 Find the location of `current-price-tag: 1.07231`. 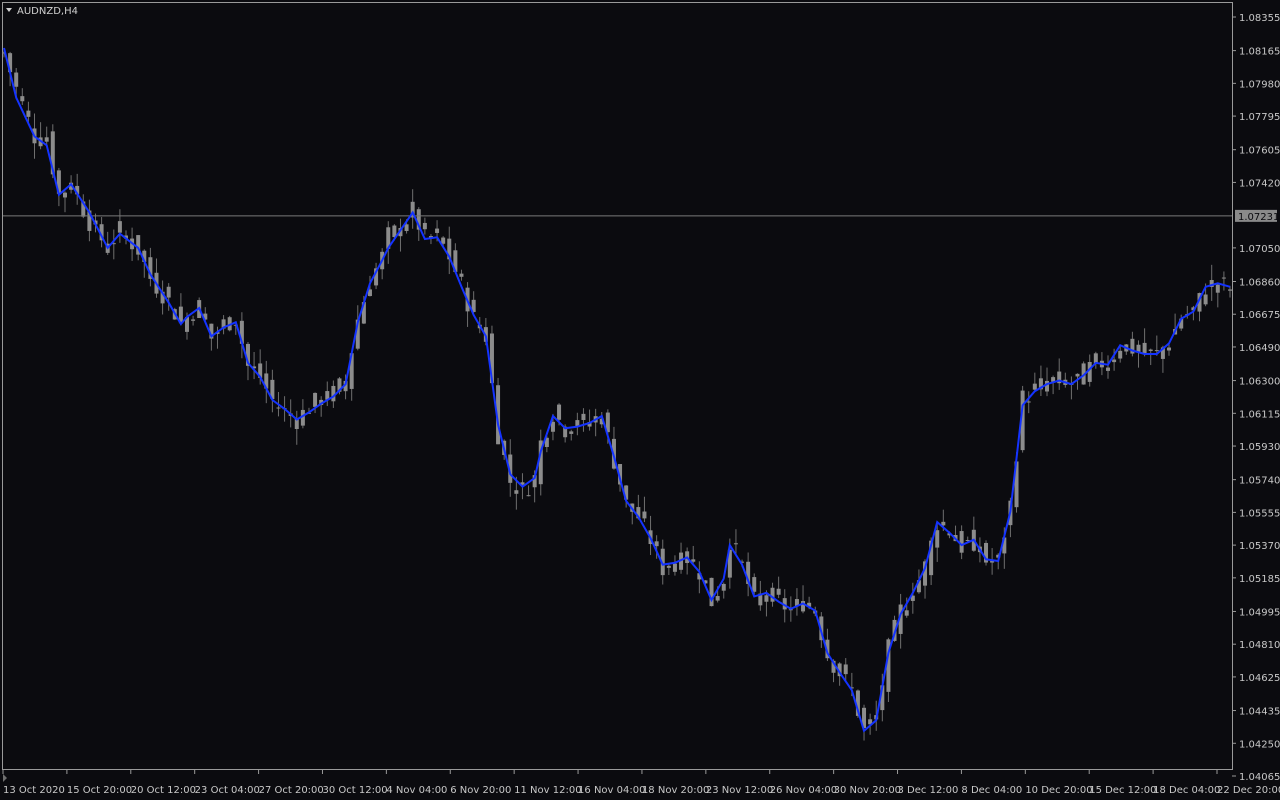

current-price-tag: 1.07231 is located at coordinates (1257, 216).